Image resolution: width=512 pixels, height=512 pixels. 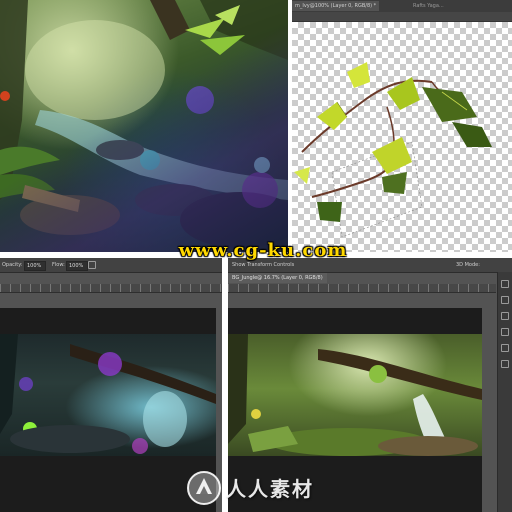 I want to click on ivy-branch-illustration, so click(x=393, y=150).